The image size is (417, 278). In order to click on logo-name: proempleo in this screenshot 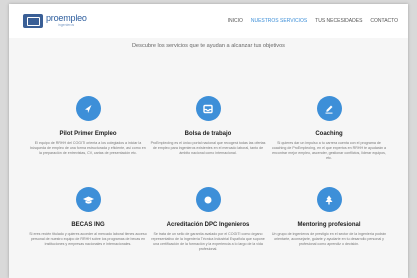, I will do `click(66, 18)`.